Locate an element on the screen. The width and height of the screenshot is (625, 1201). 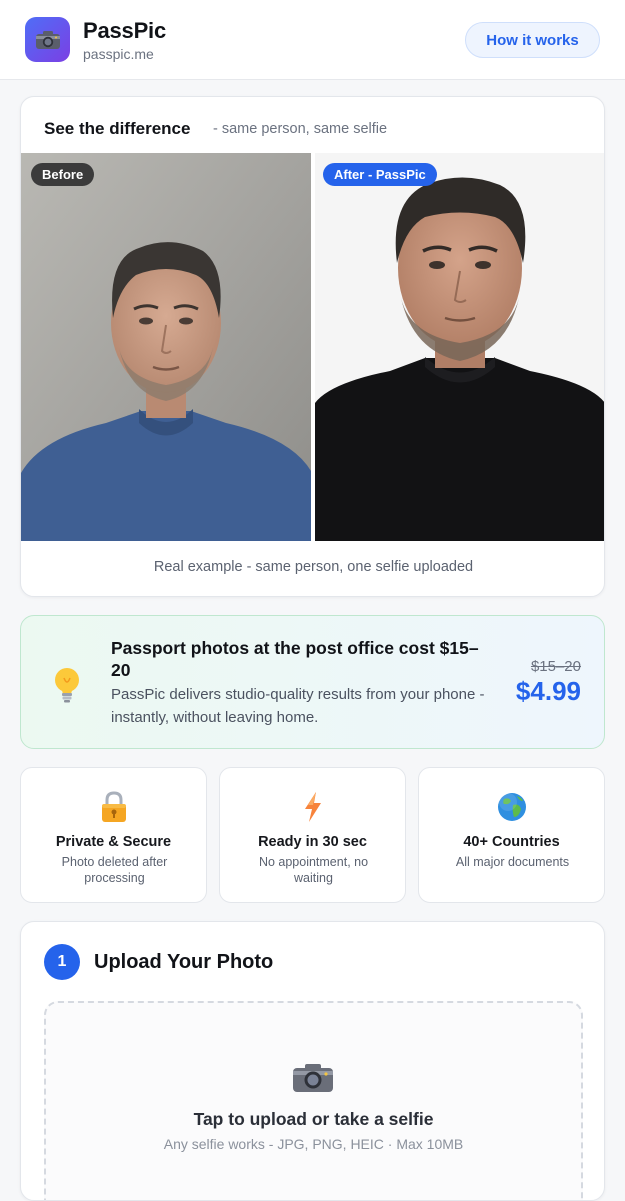
lock-icon is located at coordinates (114, 806).